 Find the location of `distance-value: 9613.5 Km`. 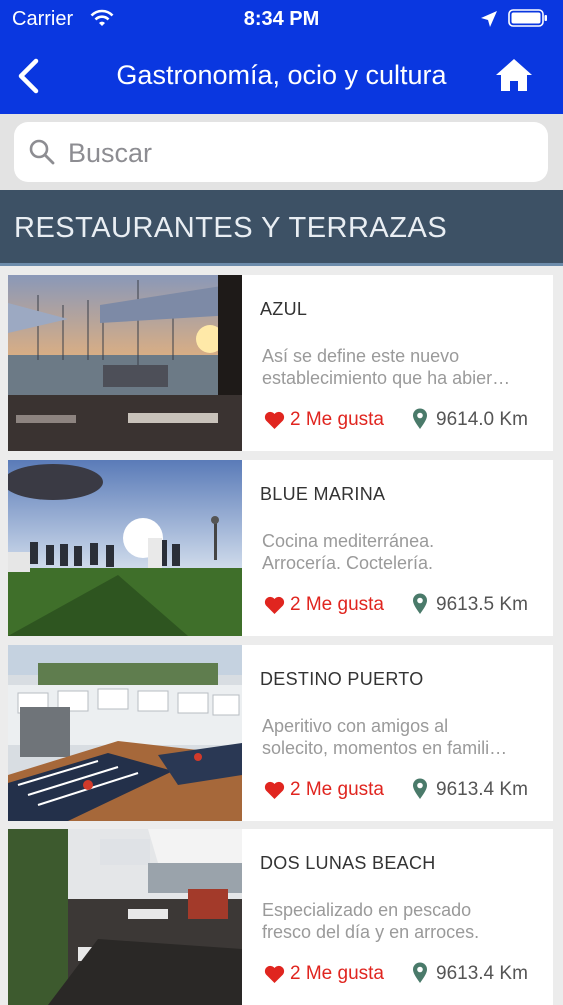

distance-value: 9613.5 Km is located at coordinates (482, 604).